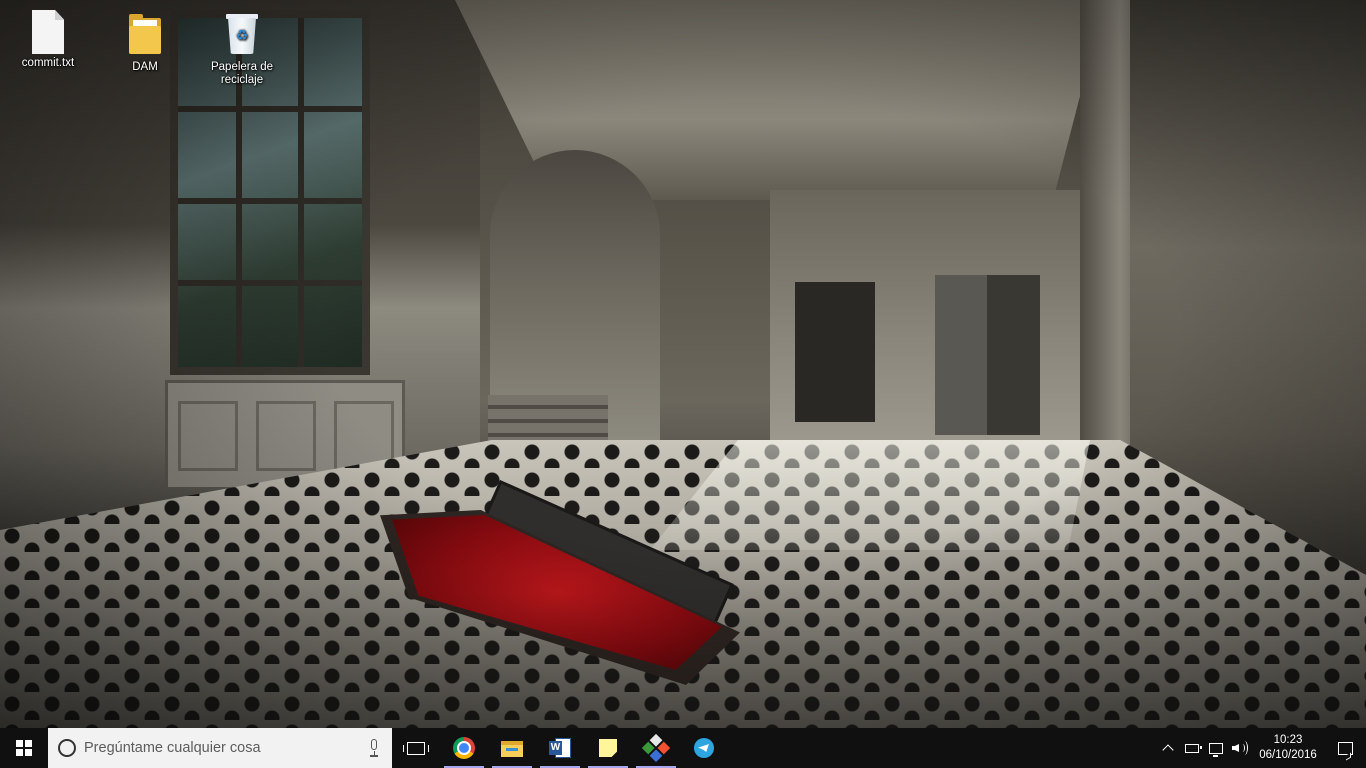 Image resolution: width=1366 pixels, height=768 pixels. I want to click on start-button, so click(24, 748).